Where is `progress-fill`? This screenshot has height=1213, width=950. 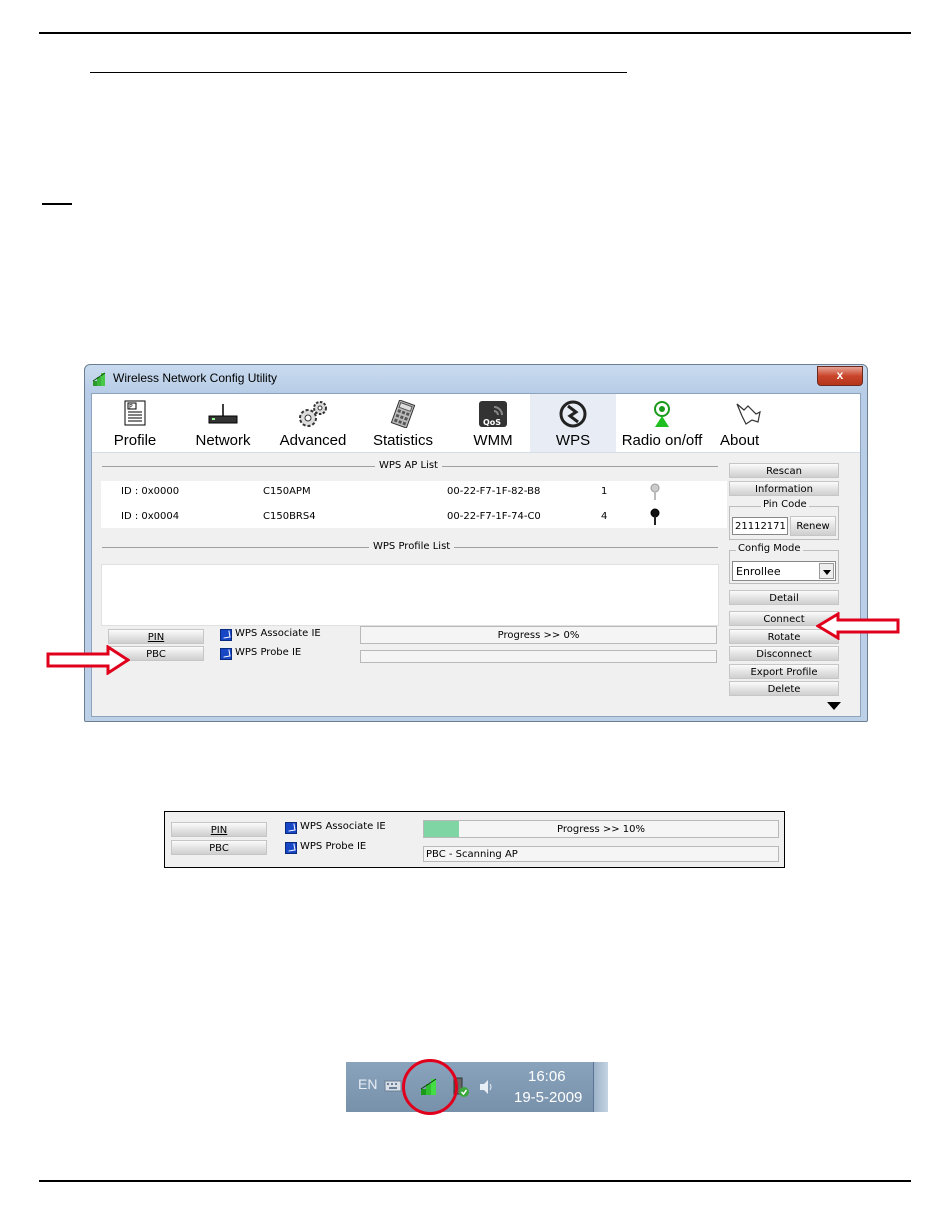 progress-fill is located at coordinates (442, 829).